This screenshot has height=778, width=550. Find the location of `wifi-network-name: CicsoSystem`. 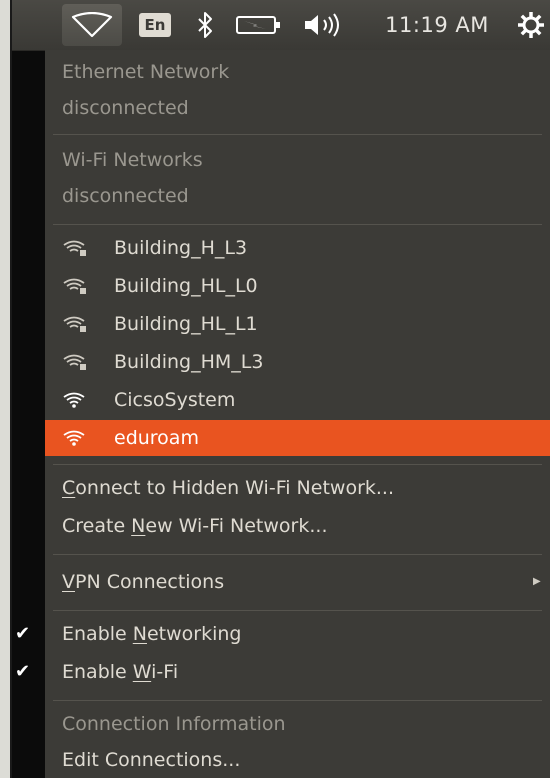

wifi-network-name: CicsoSystem is located at coordinates (175, 400).